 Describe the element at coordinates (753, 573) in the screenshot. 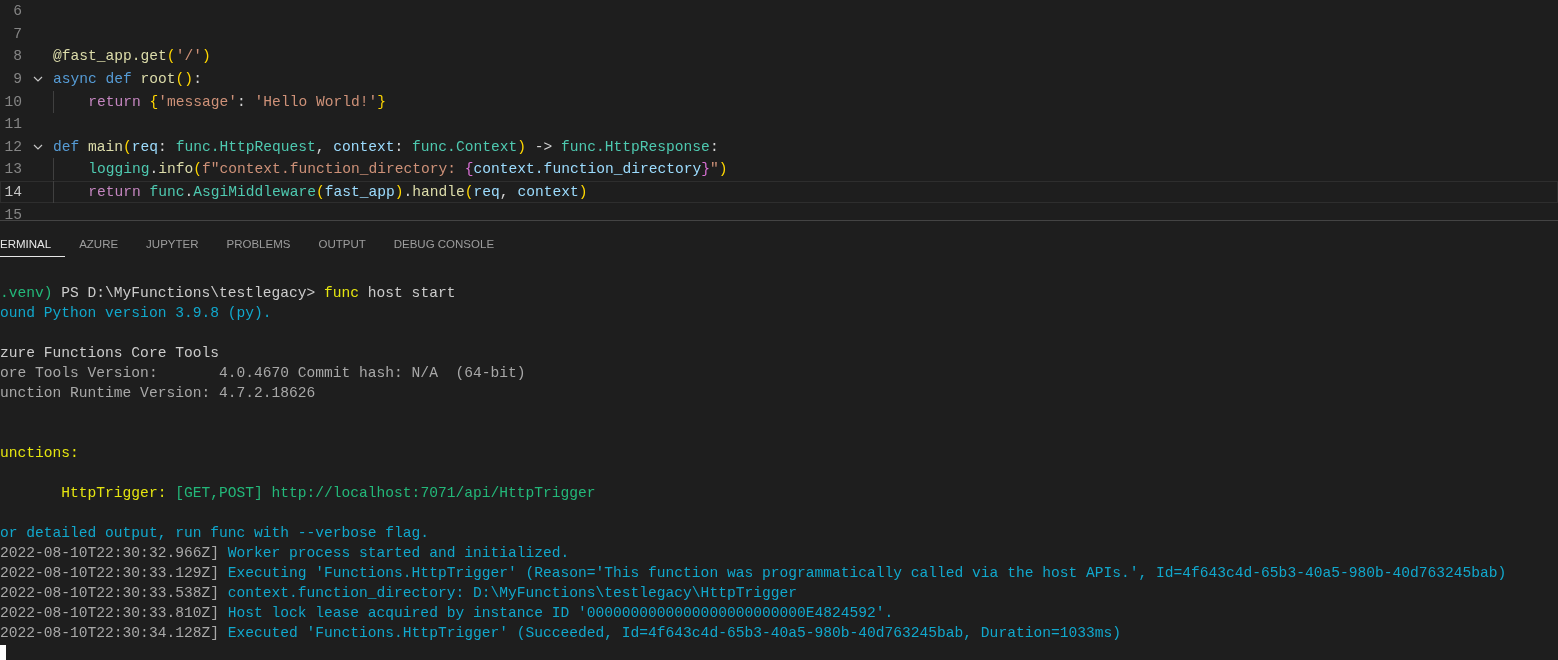

I see `terminal-line: 2022-08-10T22:30:33.129Z] Executing 'Functions.HttpTrigger' (Reason='This function was programmatically called via the host APIs.', Id=4f643c4d-65b3-40a5-980b-40d763245bab)` at that location.